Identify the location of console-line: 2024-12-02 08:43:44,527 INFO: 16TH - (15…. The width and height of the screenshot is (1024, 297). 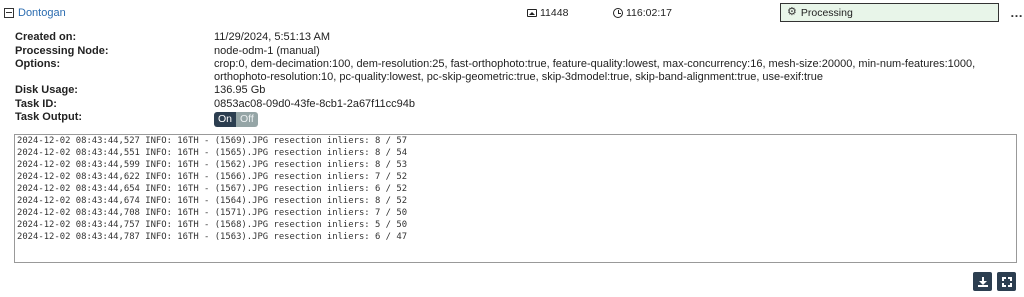
(212, 141).